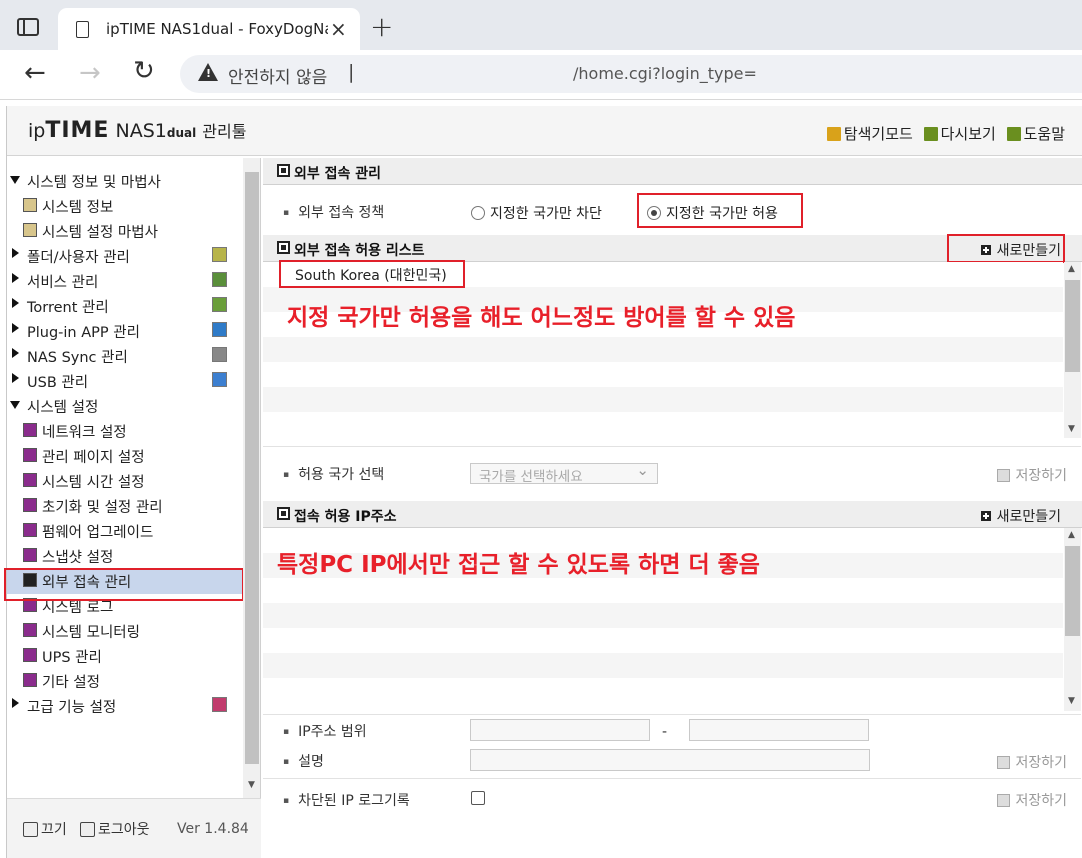 The image size is (1082, 858). I want to click on refresh-link: 다시보기, so click(959, 134).